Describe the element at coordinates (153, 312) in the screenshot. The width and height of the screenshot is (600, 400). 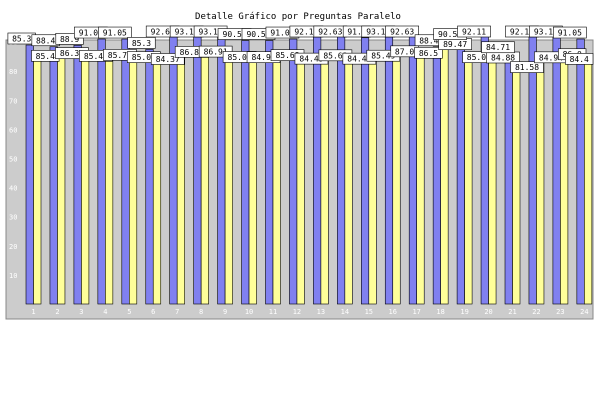
I see `x-tick-label: 6` at that location.